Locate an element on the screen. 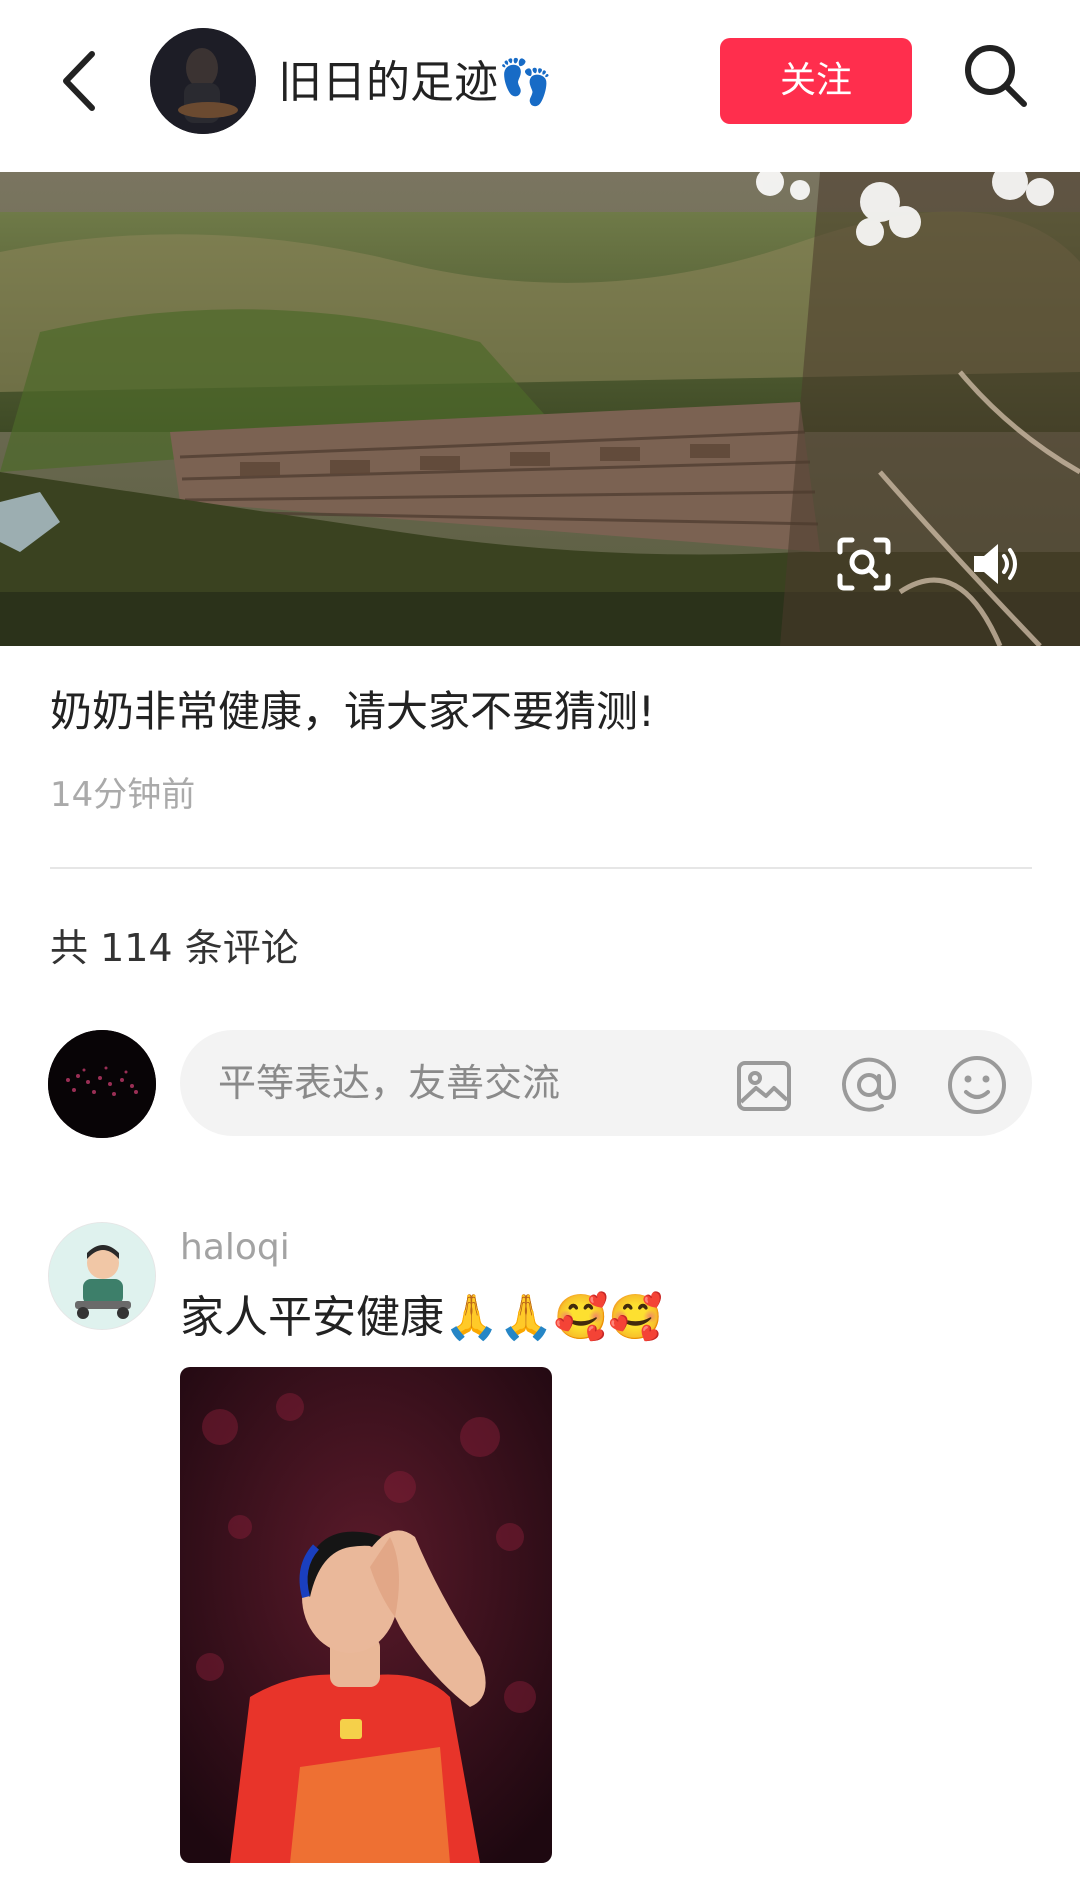  post-time: 14分钟前 is located at coordinates (123, 795).